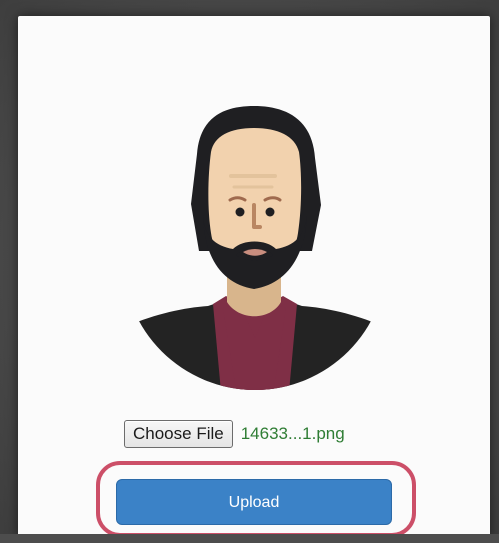 The image size is (499, 543). I want to click on choose-file-button: Choose File, so click(178, 434).